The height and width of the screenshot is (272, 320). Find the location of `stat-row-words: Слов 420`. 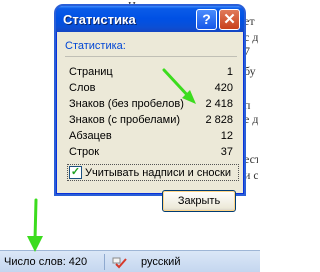

stat-row-words: Слов 420 is located at coordinates (151, 89).